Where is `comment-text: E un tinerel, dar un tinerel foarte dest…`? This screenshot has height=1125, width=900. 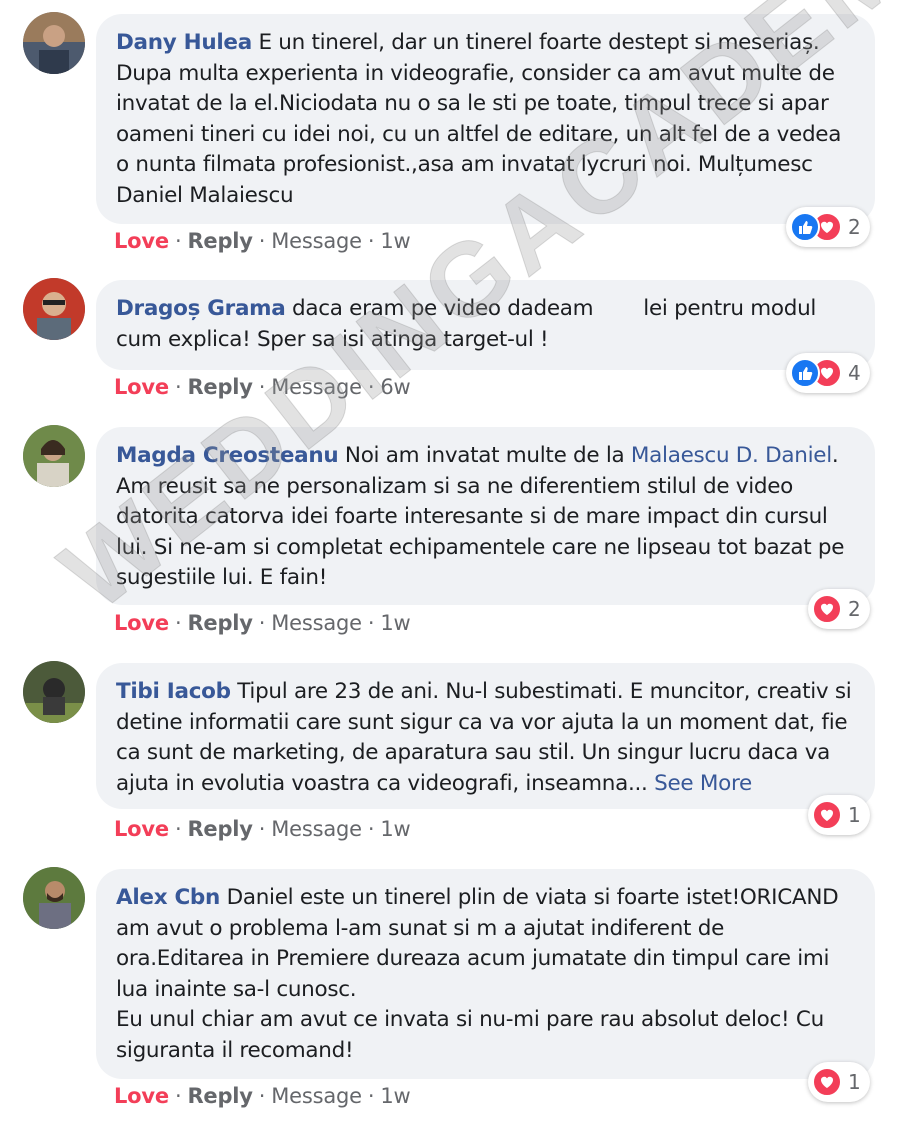
comment-text: E un tinerel, dar un tinerel foarte dest… is located at coordinates (479, 119).